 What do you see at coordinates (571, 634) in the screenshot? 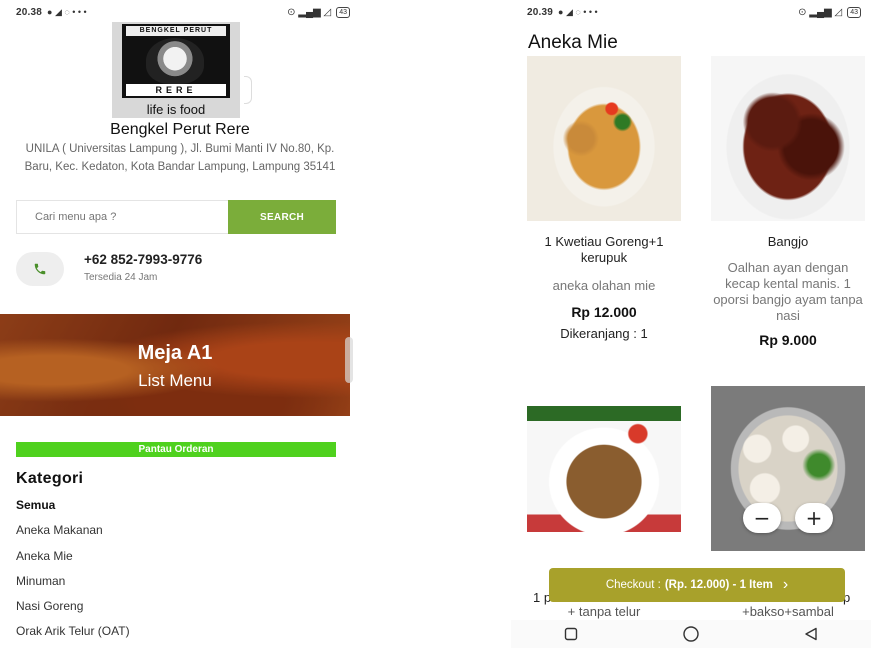
I see `recent-apps-icon` at bounding box center [571, 634].